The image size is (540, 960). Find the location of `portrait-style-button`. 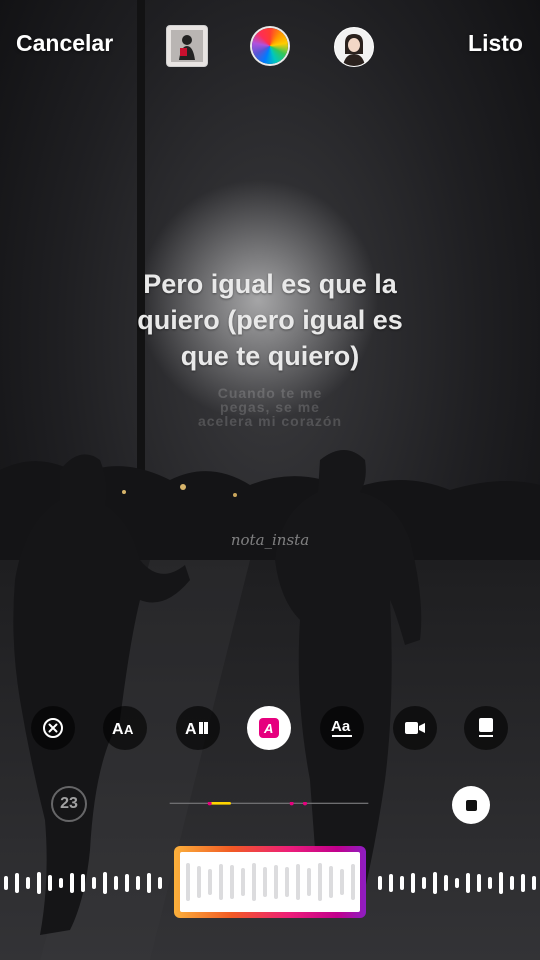

portrait-style-button is located at coordinates (486, 728).